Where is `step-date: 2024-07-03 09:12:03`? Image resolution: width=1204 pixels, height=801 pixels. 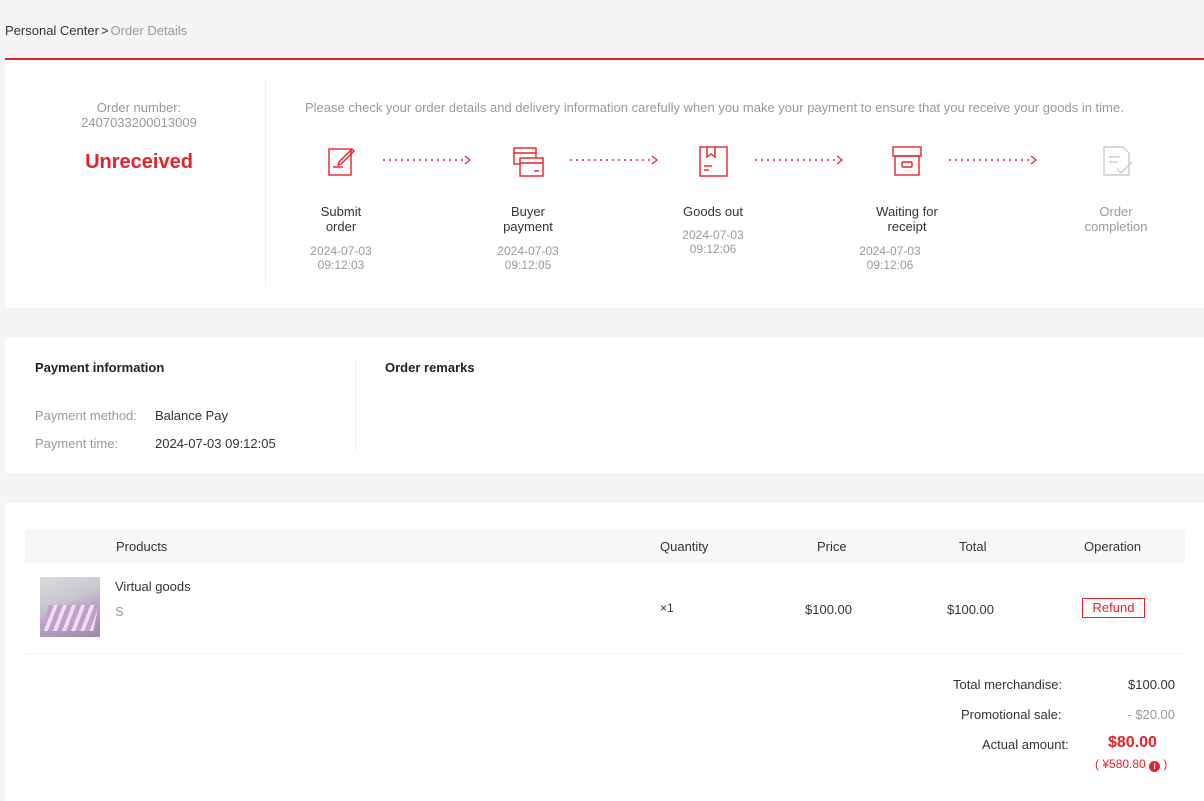
step-date: 2024-07-03 09:12:03 is located at coordinates (341, 258).